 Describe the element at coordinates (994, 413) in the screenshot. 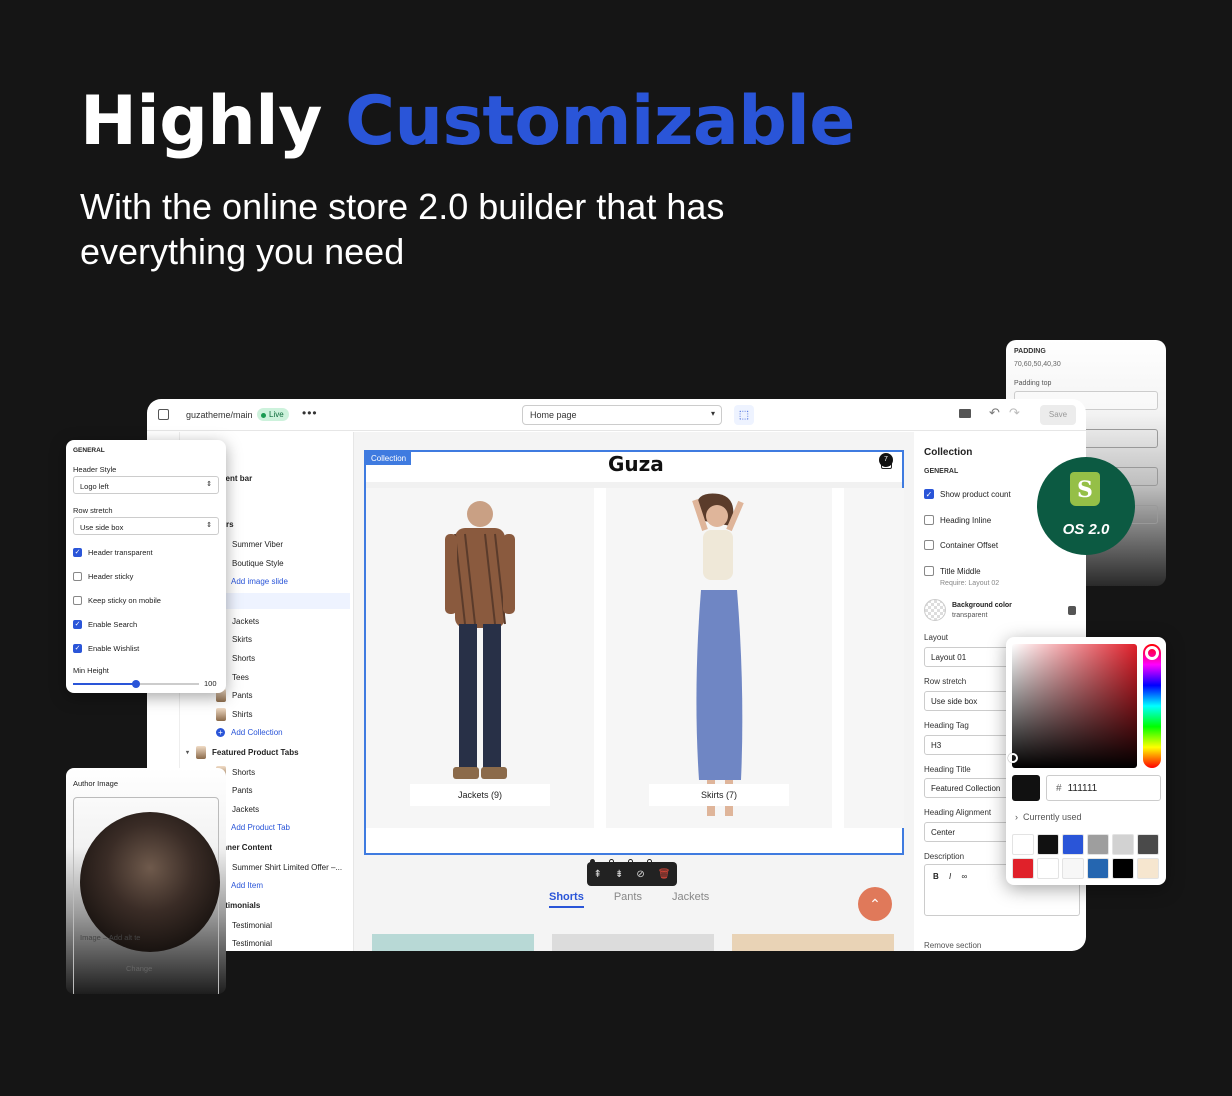

I see `undo-icon: ↶` at that location.